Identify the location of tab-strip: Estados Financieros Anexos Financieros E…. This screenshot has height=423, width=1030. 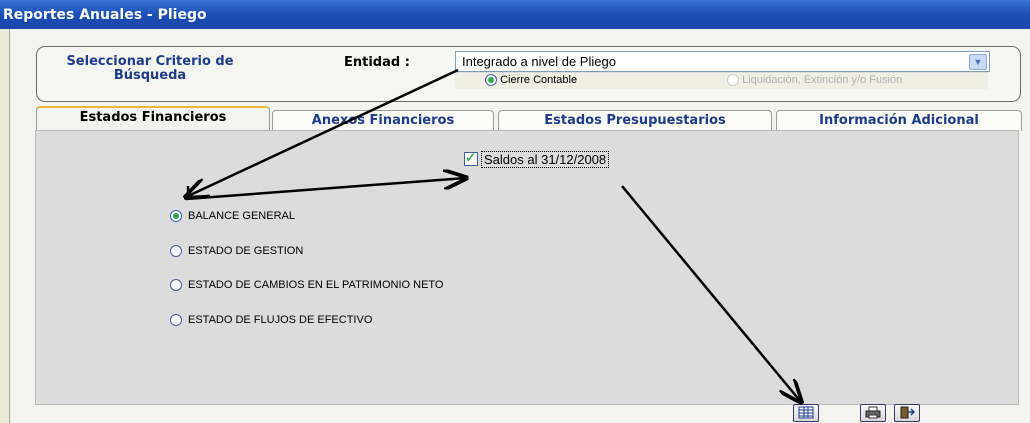
(529, 119).